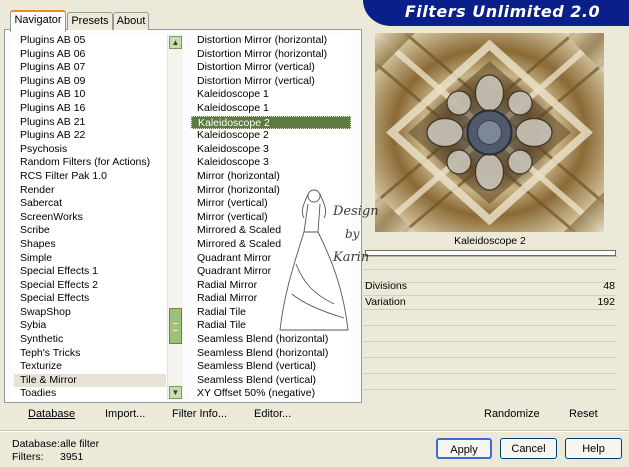 The height and width of the screenshot is (467, 629). I want to click on randomize-button: Randomize, so click(512, 414).